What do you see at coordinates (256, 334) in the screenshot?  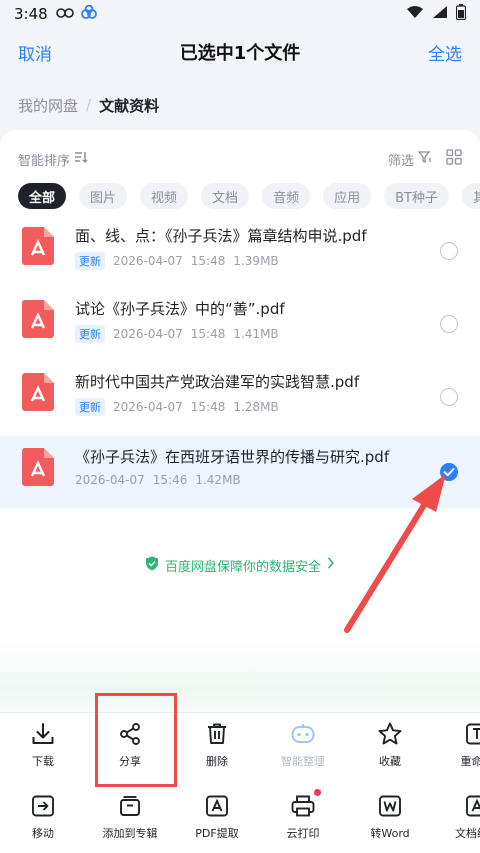 I see `file-size: 1.41MB` at bounding box center [256, 334].